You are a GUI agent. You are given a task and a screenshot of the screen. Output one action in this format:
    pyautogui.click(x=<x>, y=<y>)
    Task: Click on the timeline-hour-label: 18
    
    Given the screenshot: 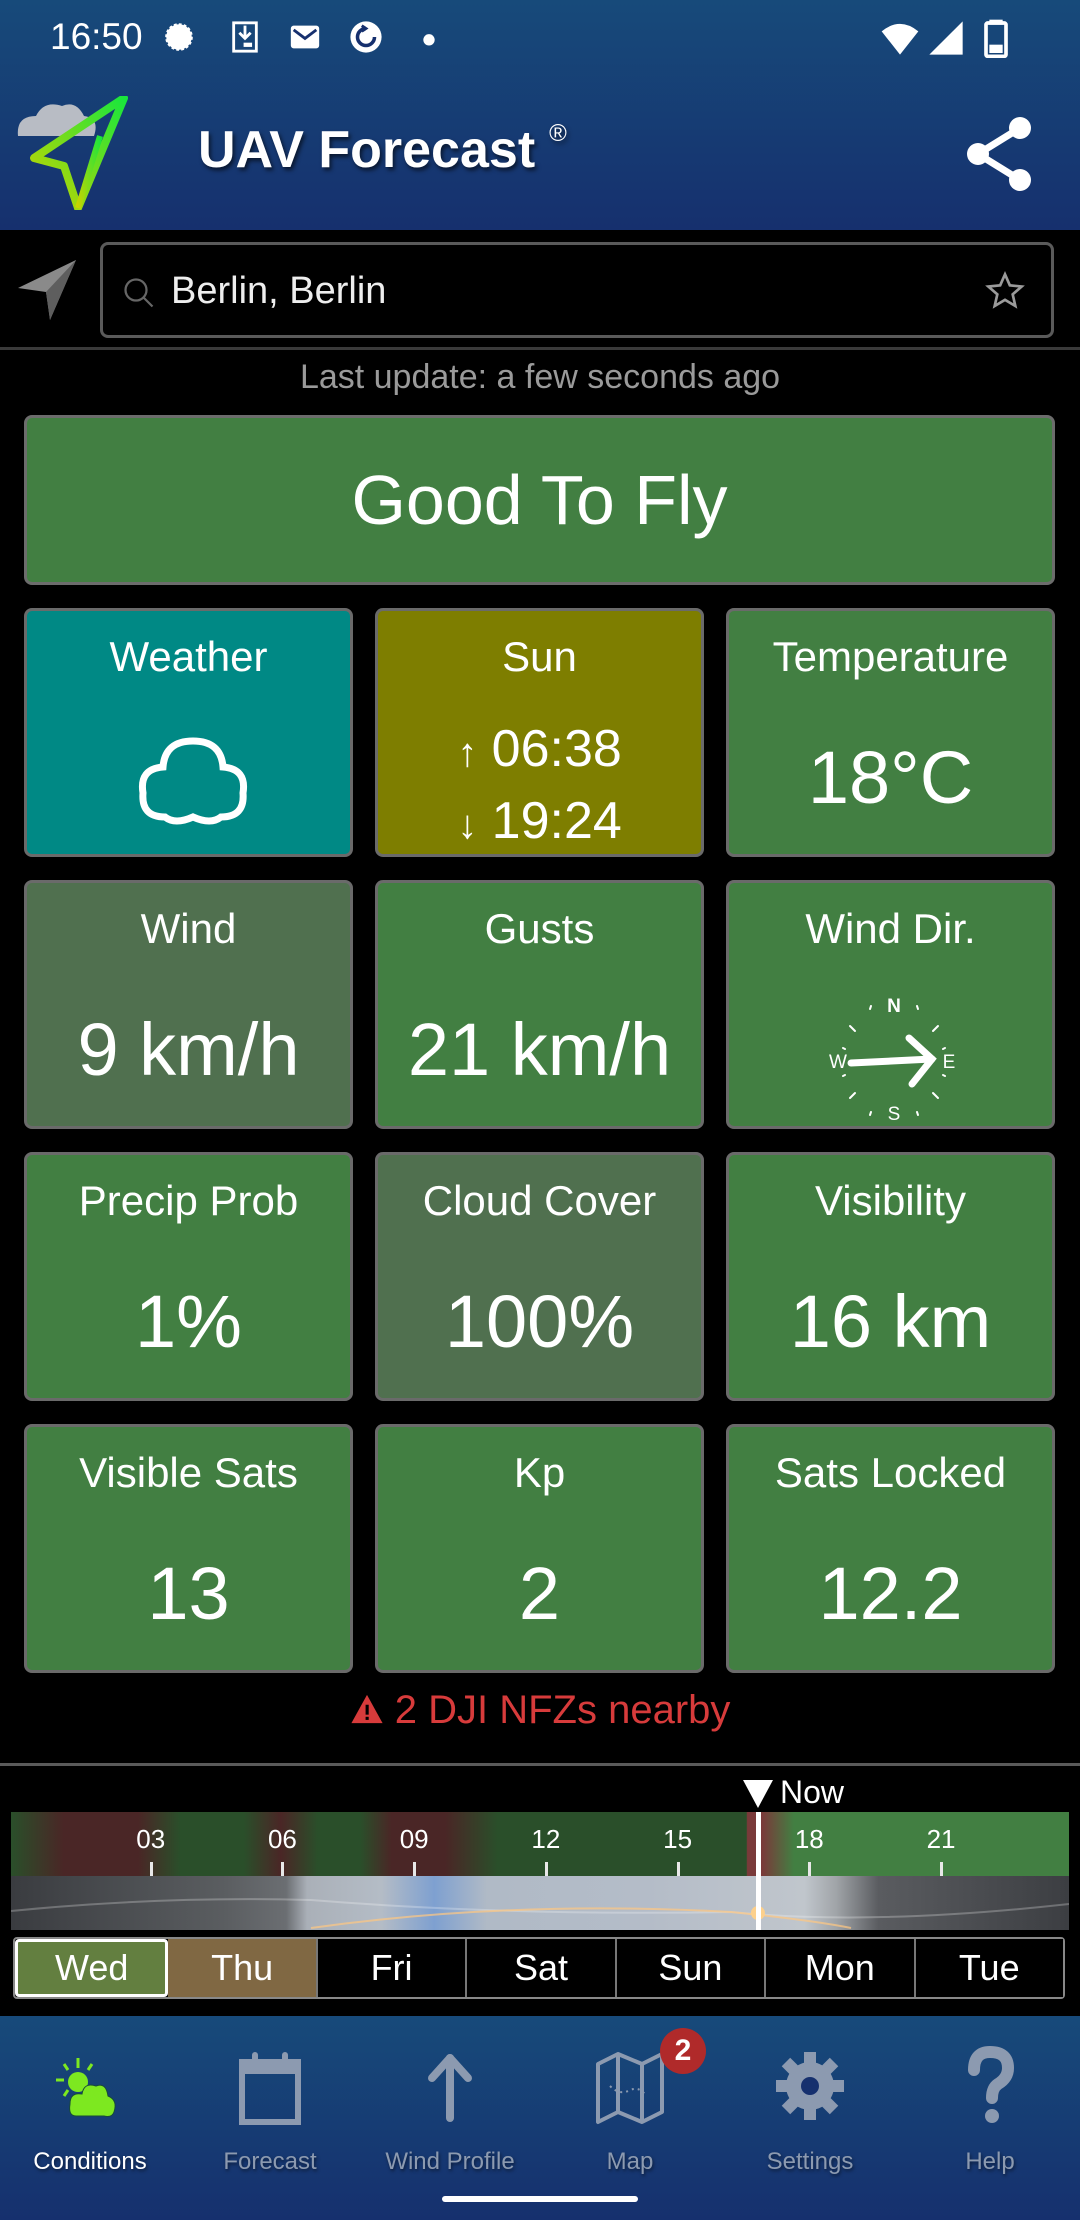 What is the action you would take?
    pyautogui.click(x=809, y=1839)
    